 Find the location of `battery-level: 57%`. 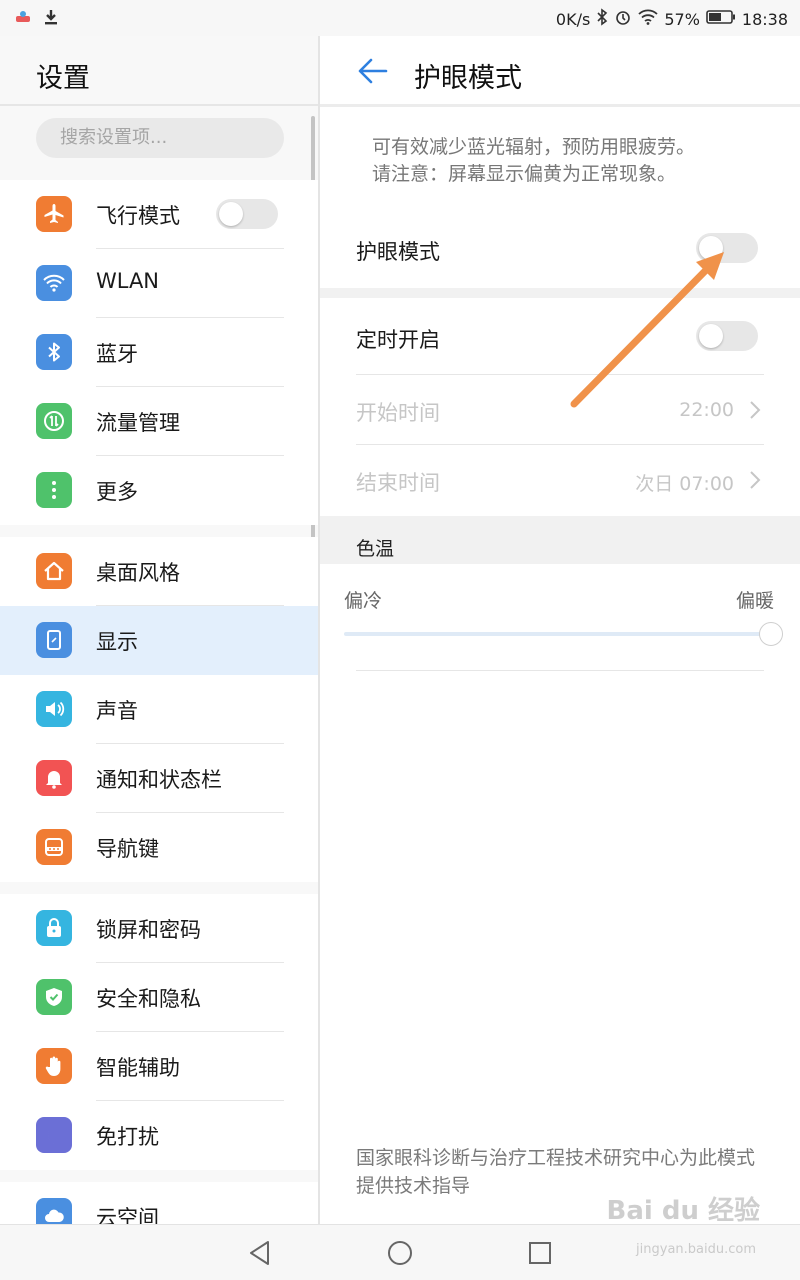

battery-level: 57% is located at coordinates (682, 19).